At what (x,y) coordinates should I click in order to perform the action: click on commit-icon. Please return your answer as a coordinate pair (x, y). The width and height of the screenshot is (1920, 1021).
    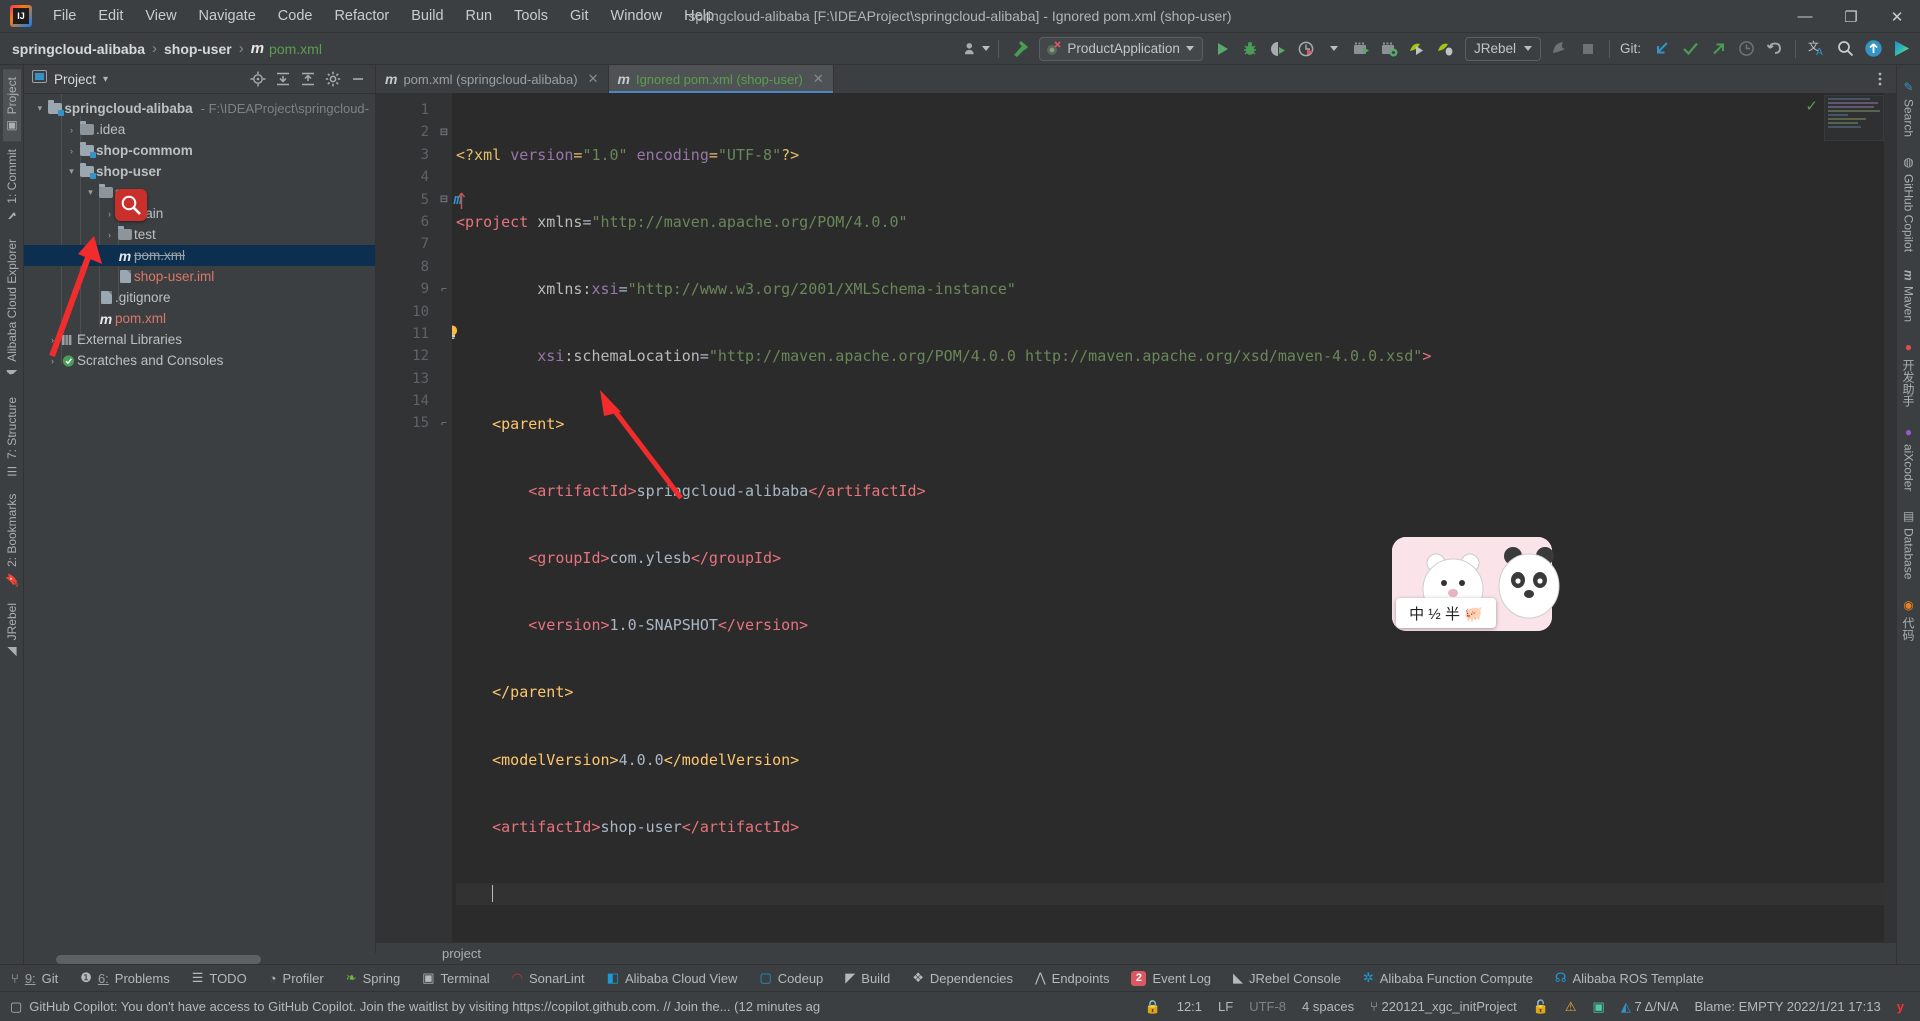
    Looking at the image, I should click on (1690, 49).